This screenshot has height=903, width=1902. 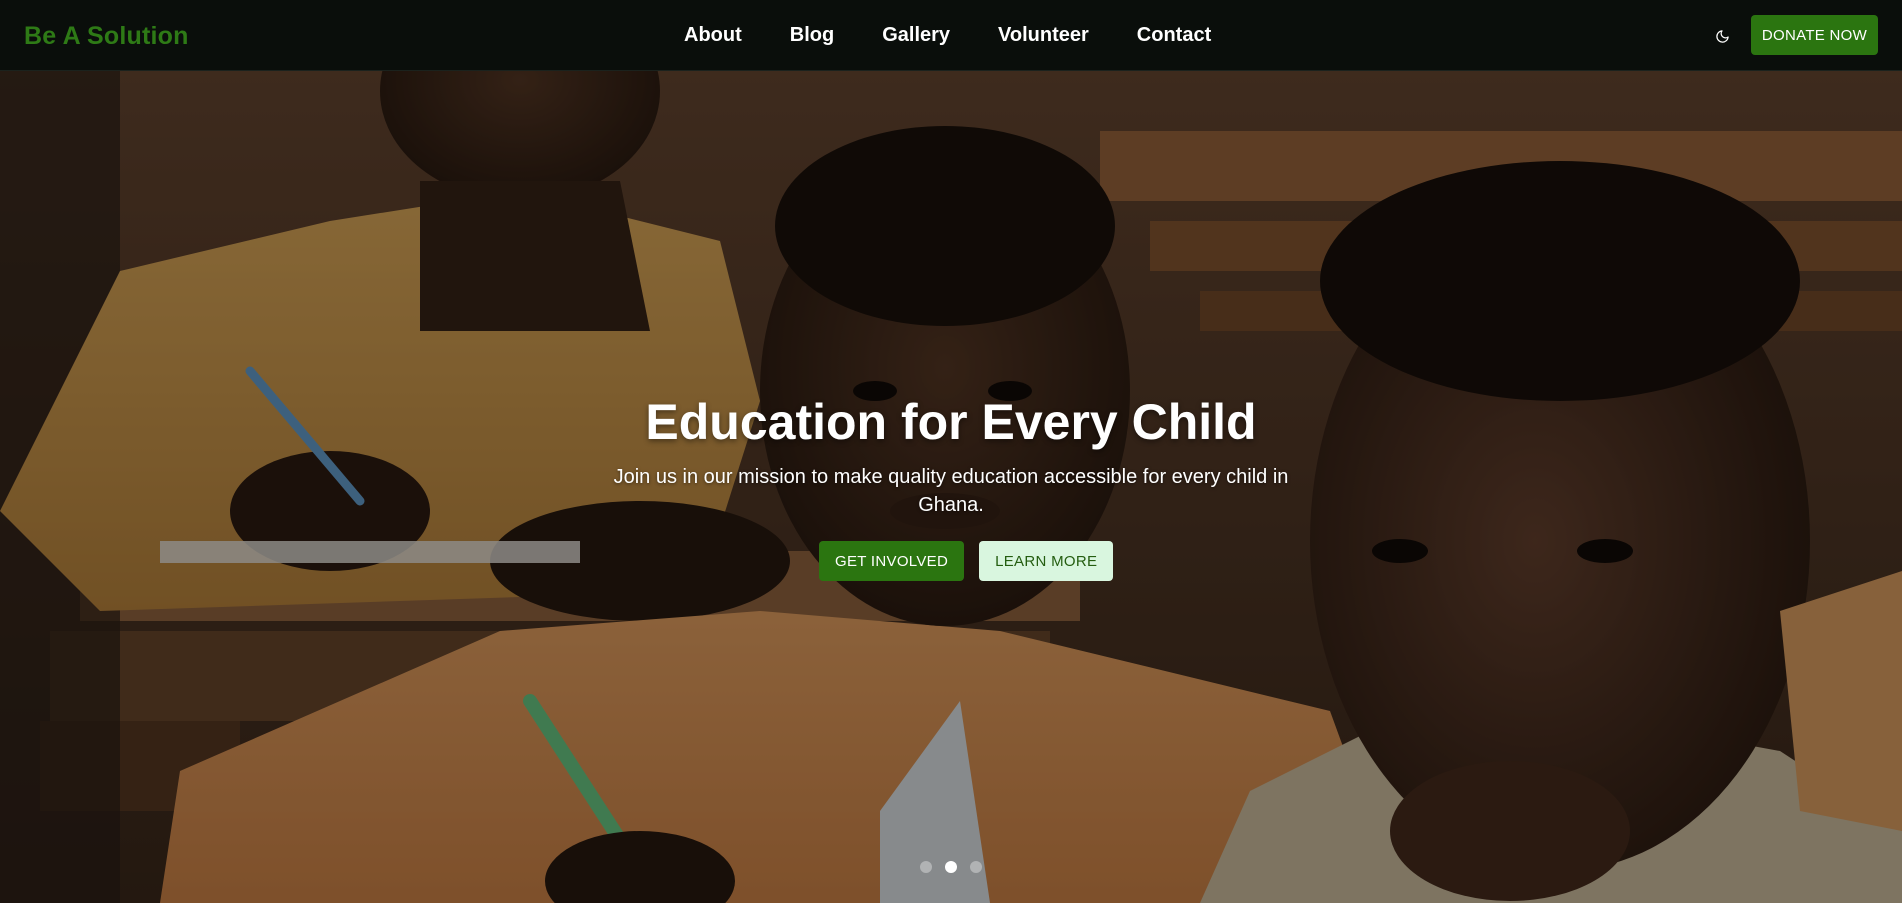 I want to click on nav-link-volunteer: Volunteer, so click(x=1043, y=35).